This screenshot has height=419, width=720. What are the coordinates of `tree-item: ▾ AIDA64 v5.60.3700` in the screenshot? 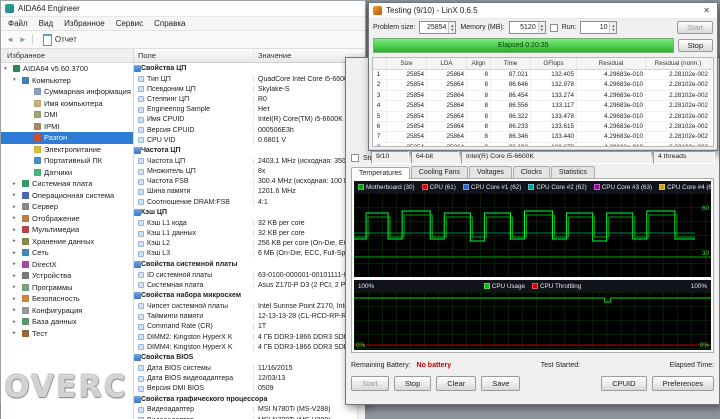 It's located at (67, 69).